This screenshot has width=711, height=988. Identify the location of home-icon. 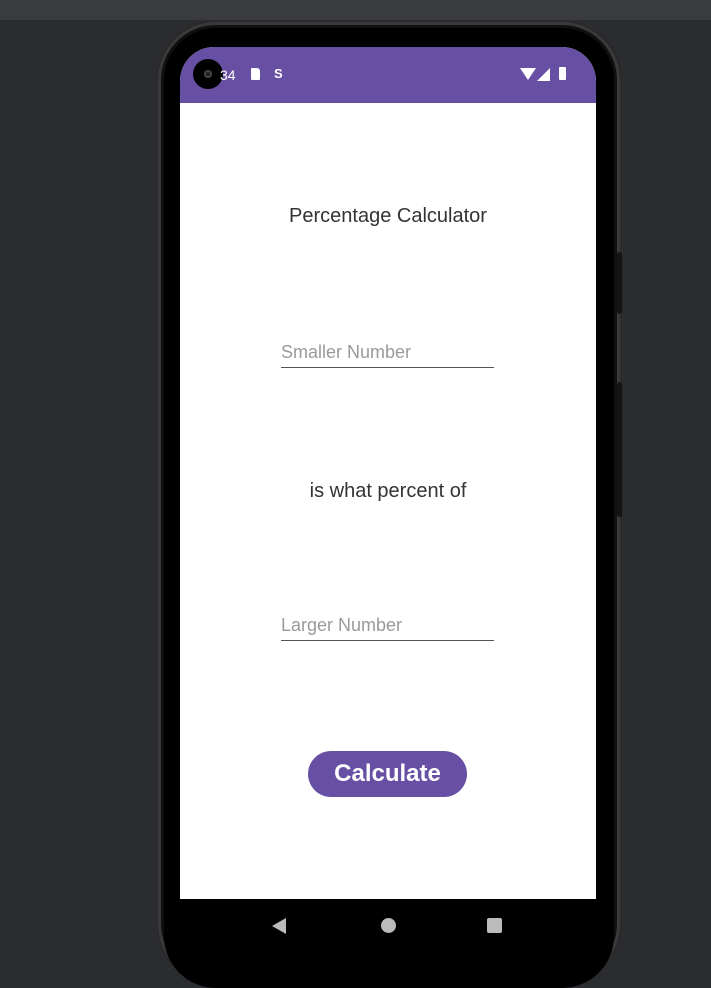
(388, 925).